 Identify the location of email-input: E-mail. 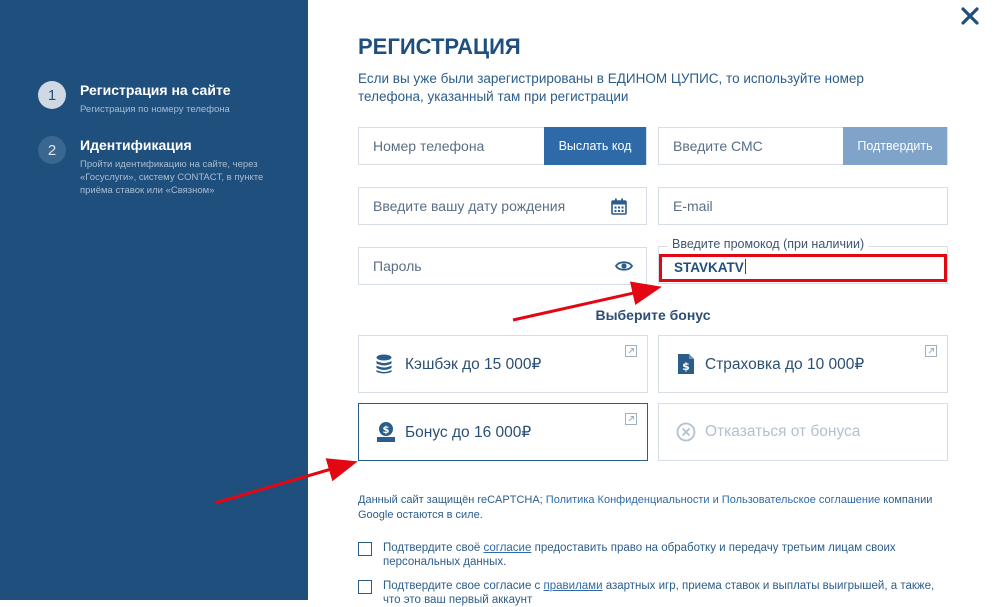
(803, 206).